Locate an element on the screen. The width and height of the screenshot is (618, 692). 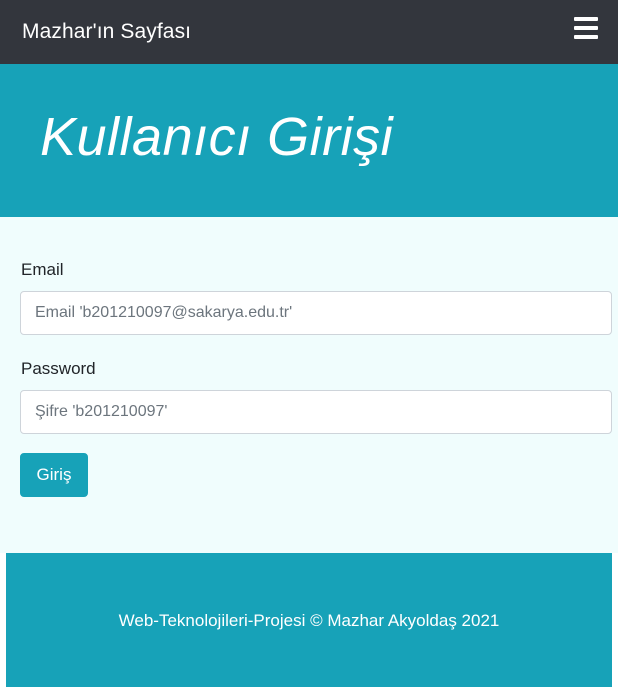
login-button: Giriş is located at coordinates (54, 475).